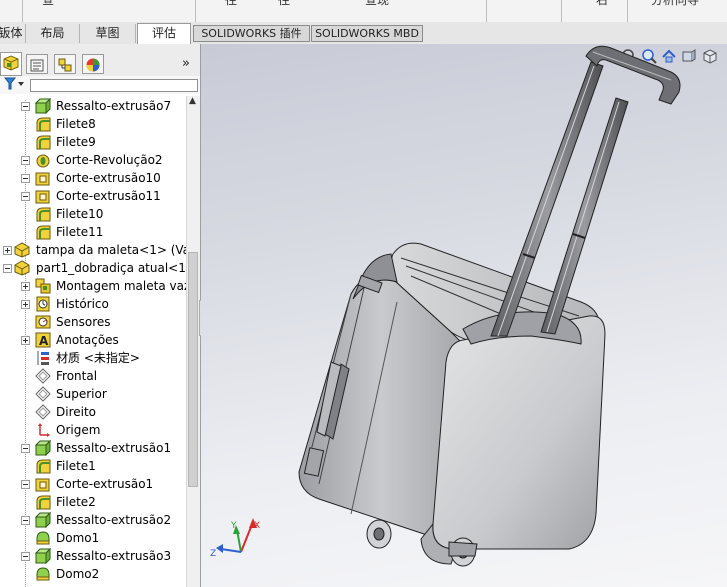  I want to click on material-icon, so click(43, 358).